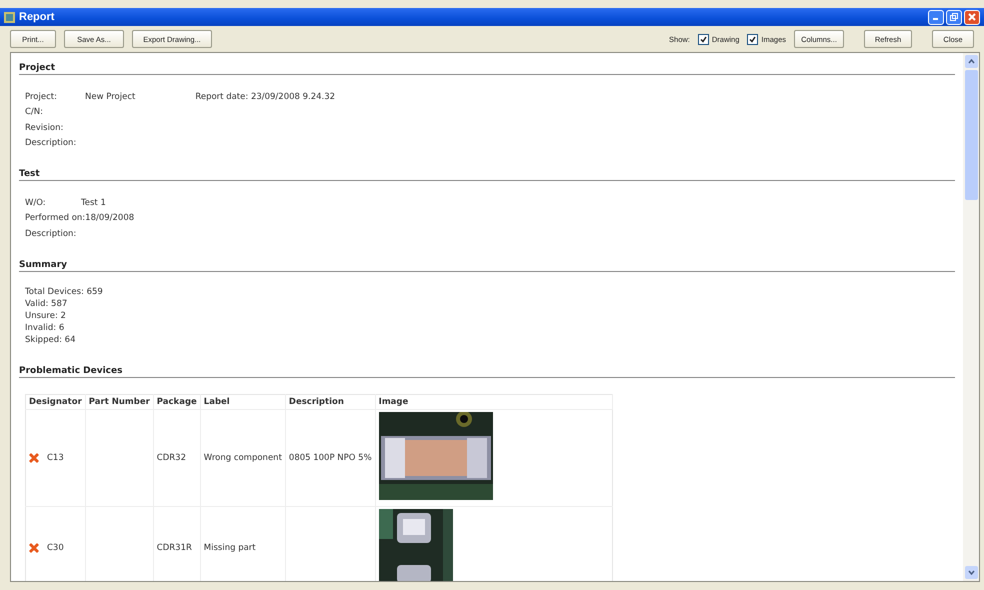 The width and height of the screenshot is (984, 590). I want to click on close-button, so click(972, 17).